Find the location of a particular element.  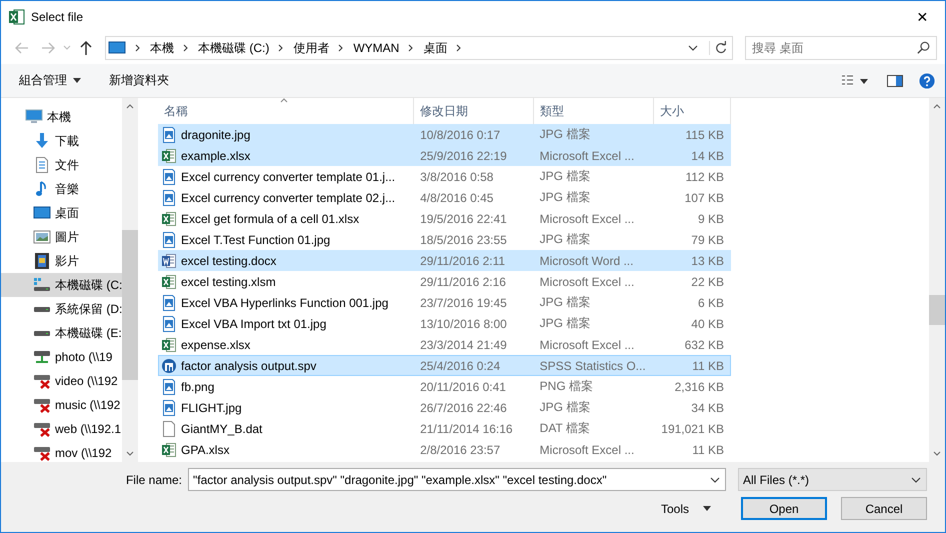

file-row: example.xlsx 25/9/2016 22:19 Microsoft Excel ... 14 KB is located at coordinates (444, 155).